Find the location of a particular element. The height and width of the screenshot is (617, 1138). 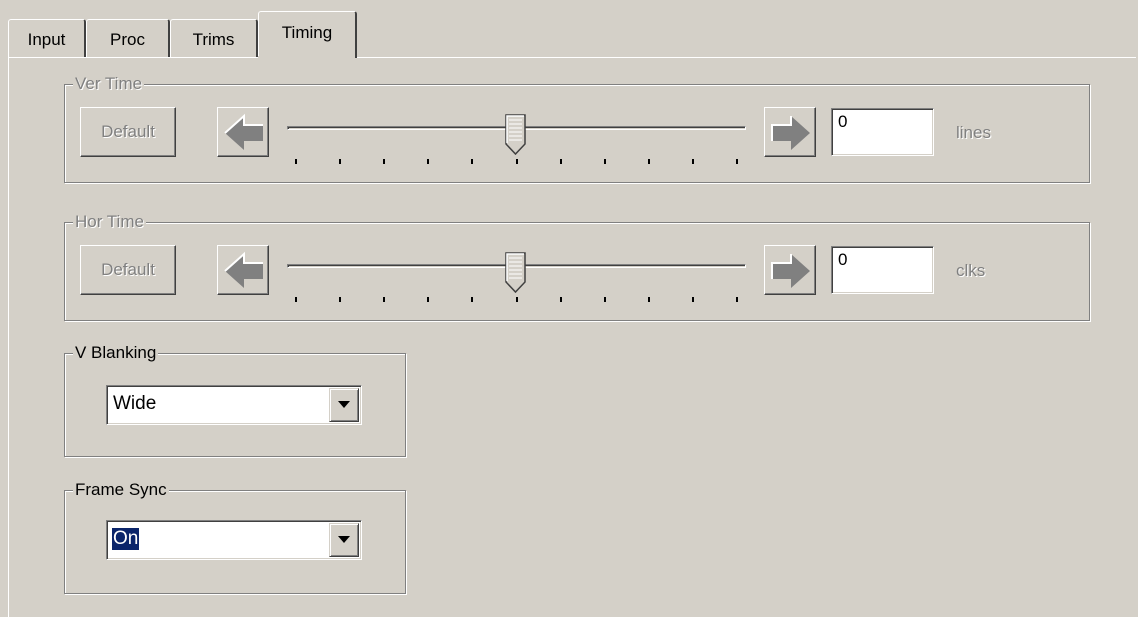

tab-proc: Proc is located at coordinates (128, 38).